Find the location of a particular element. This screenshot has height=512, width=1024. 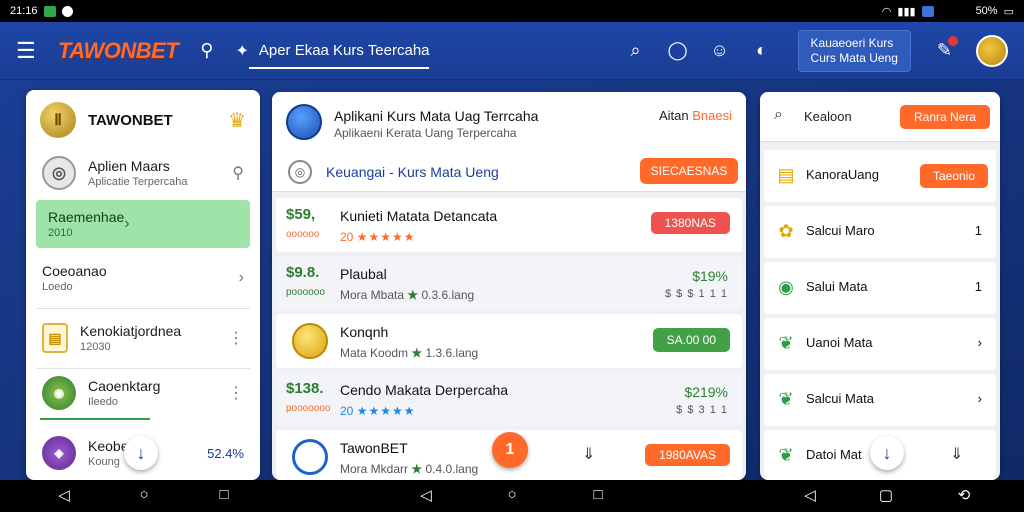

row-meta-version: 0.3.6.lang is located at coordinates (448, 295).